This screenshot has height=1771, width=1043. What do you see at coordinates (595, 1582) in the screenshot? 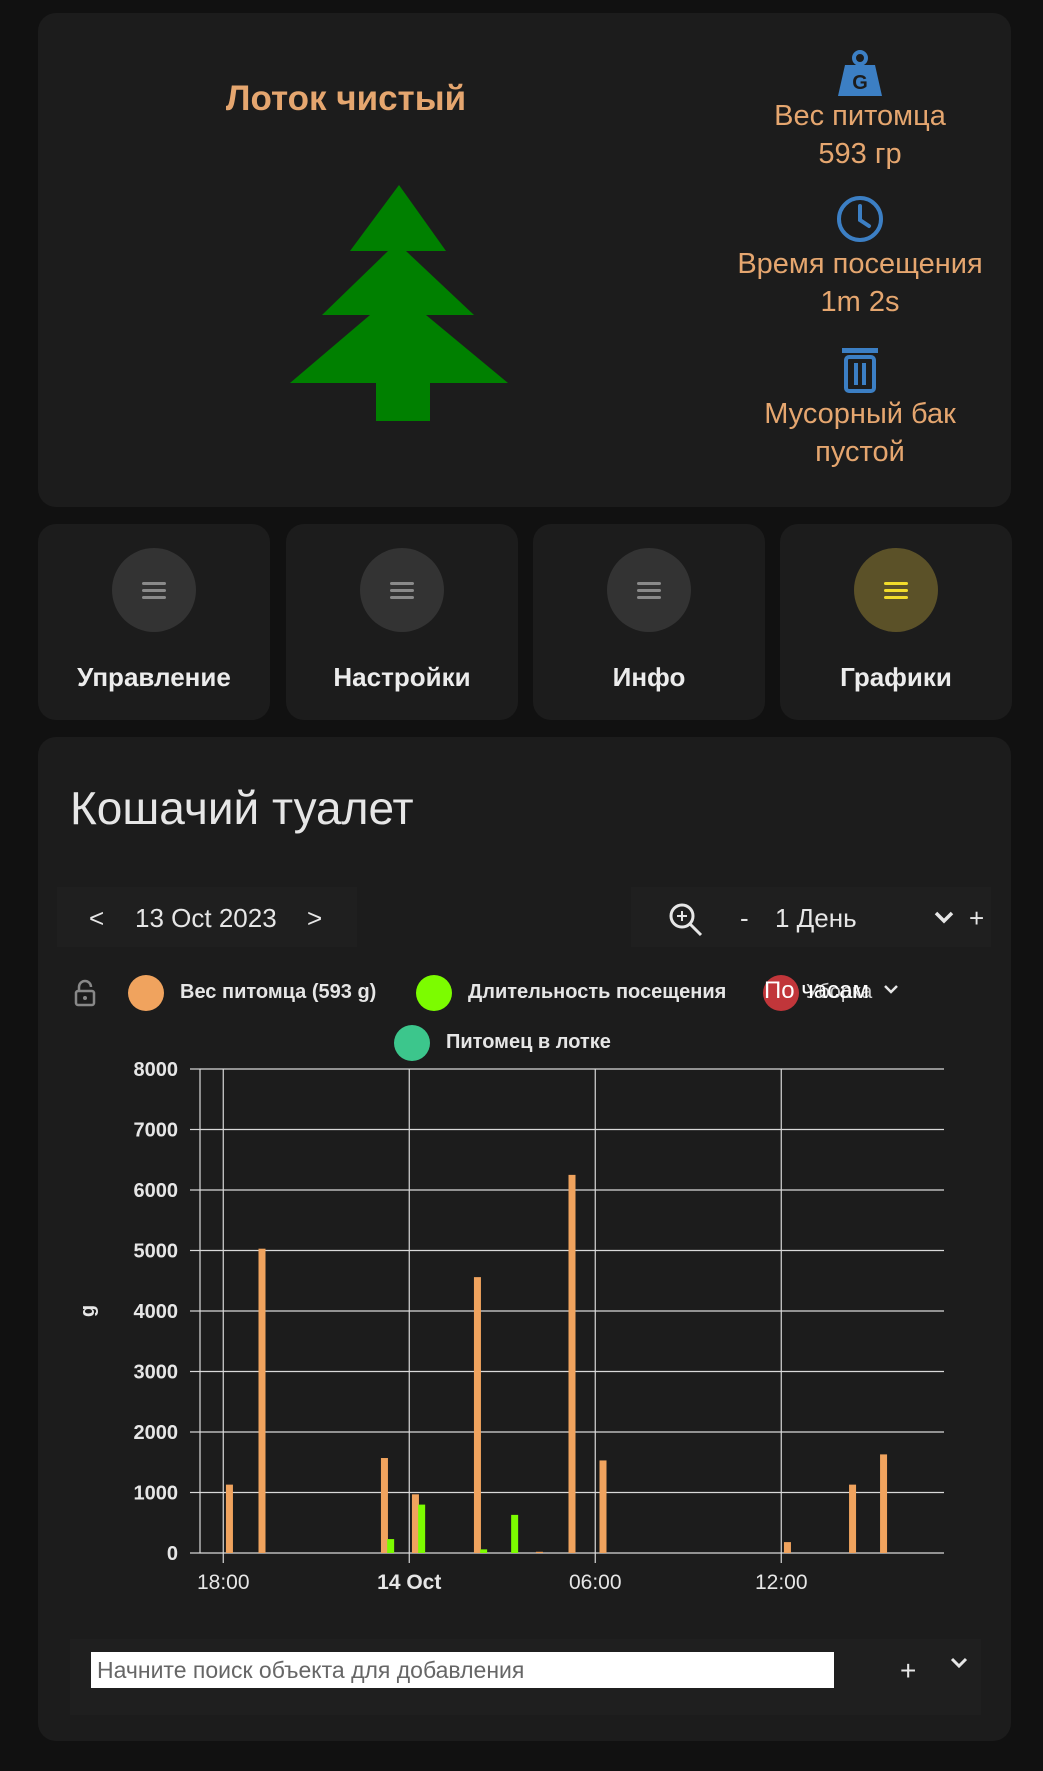
I see `x-tick-label: 06:00` at bounding box center [595, 1582].